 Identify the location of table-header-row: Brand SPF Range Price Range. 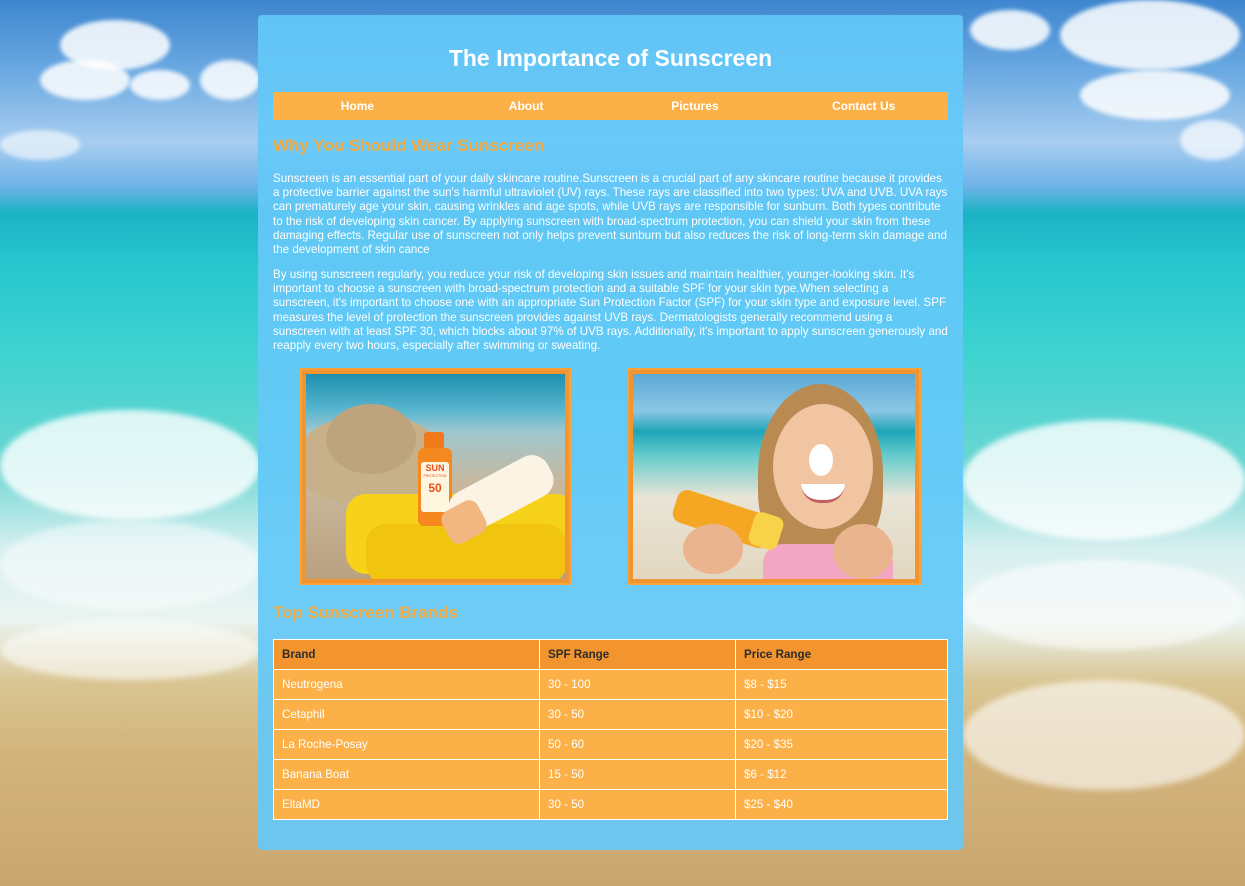
(610, 654).